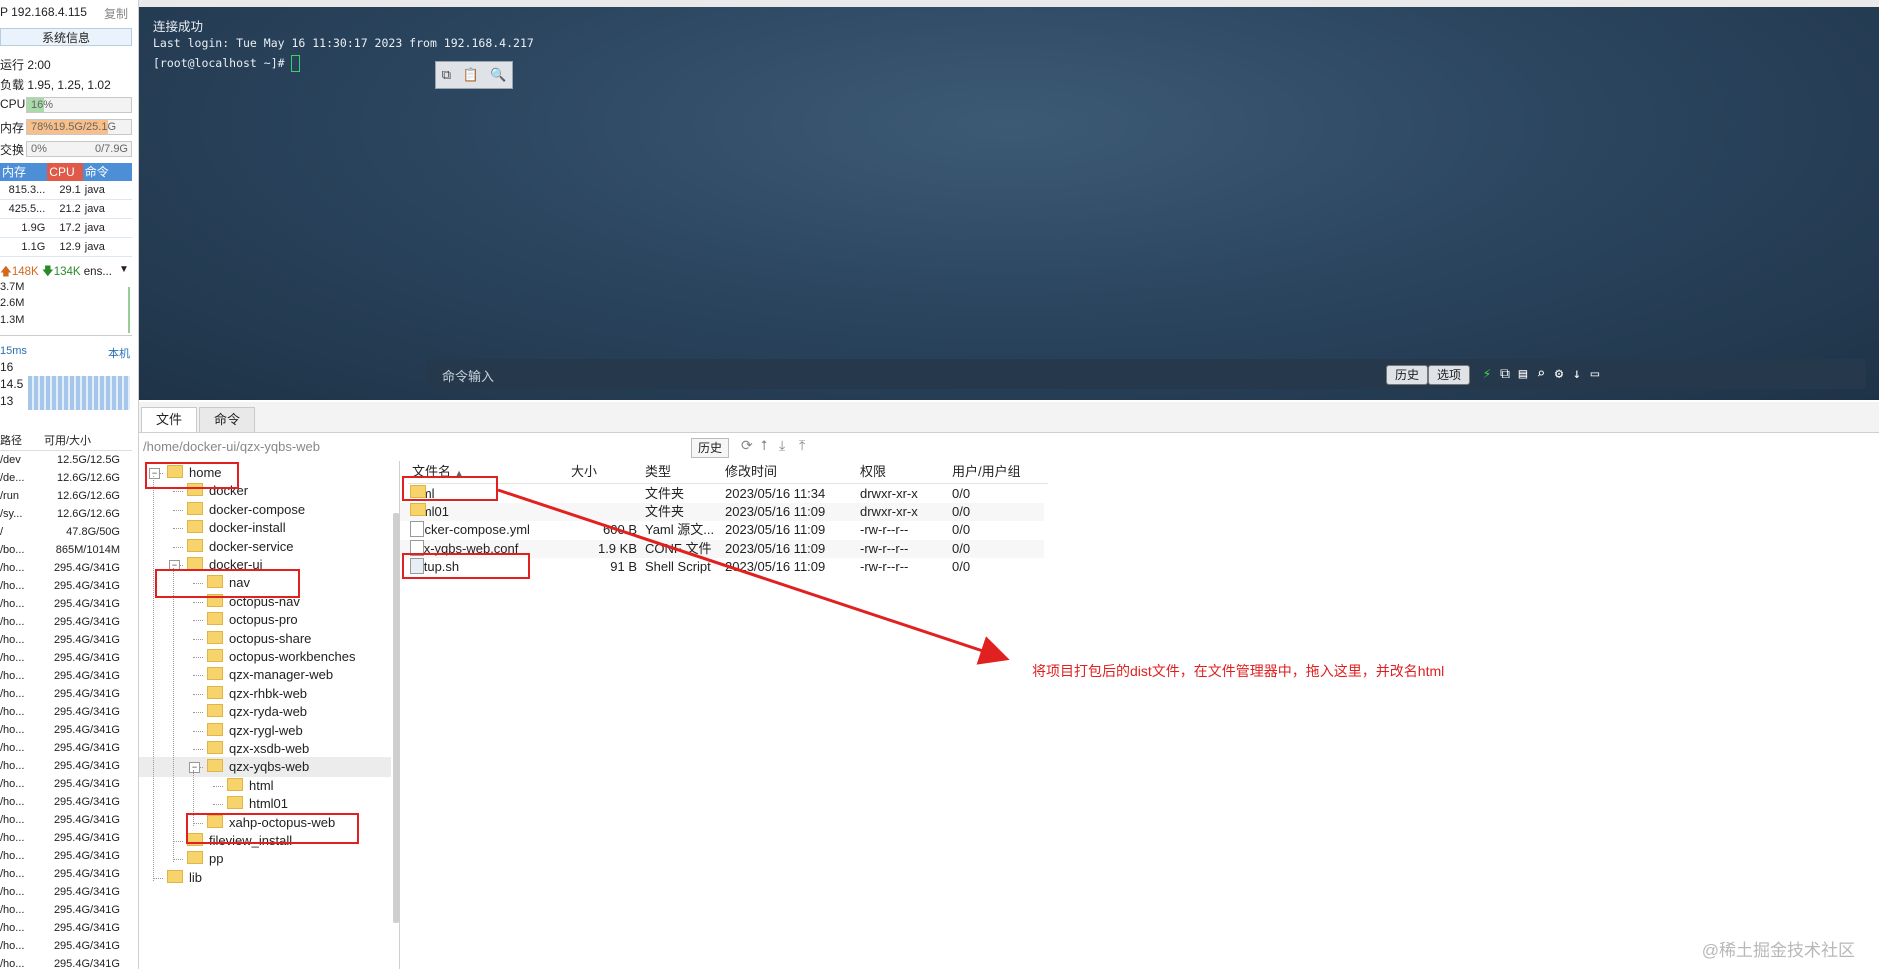 The height and width of the screenshot is (969, 1879). What do you see at coordinates (1778, 950) in the screenshot?
I see `watermark: @稀土掘金技术社区` at bounding box center [1778, 950].